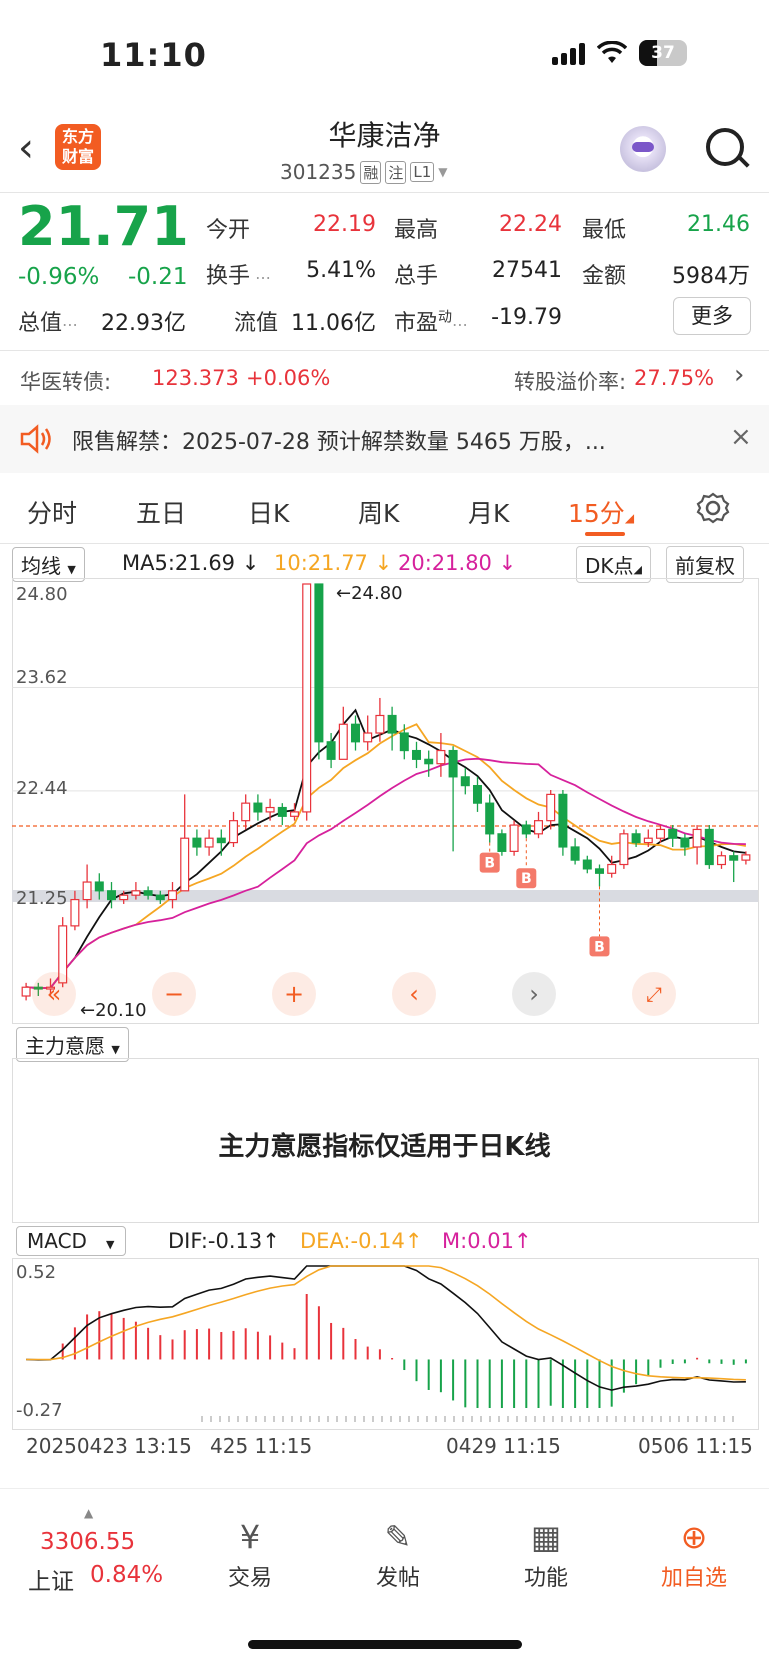 The image size is (769, 1666). What do you see at coordinates (54, 994) in the screenshot?
I see `double-left-icon: «` at bounding box center [54, 994].